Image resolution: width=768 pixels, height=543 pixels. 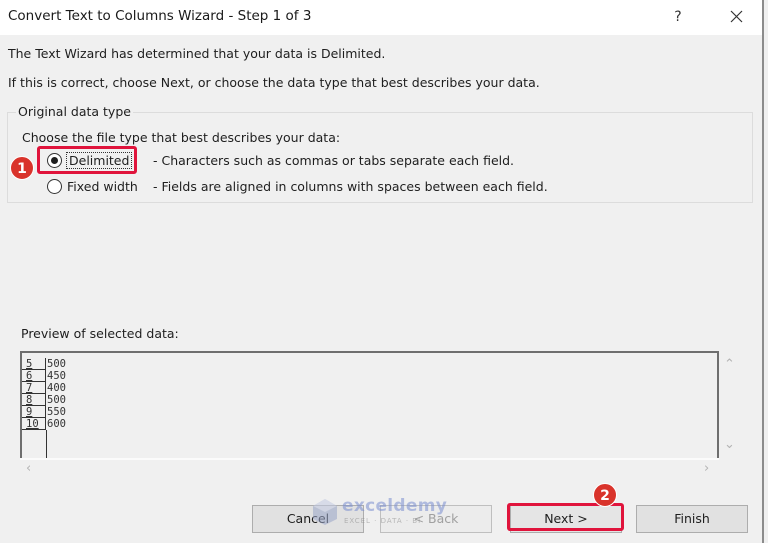 I want to click on row-number: 5, so click(x=34, y=364).